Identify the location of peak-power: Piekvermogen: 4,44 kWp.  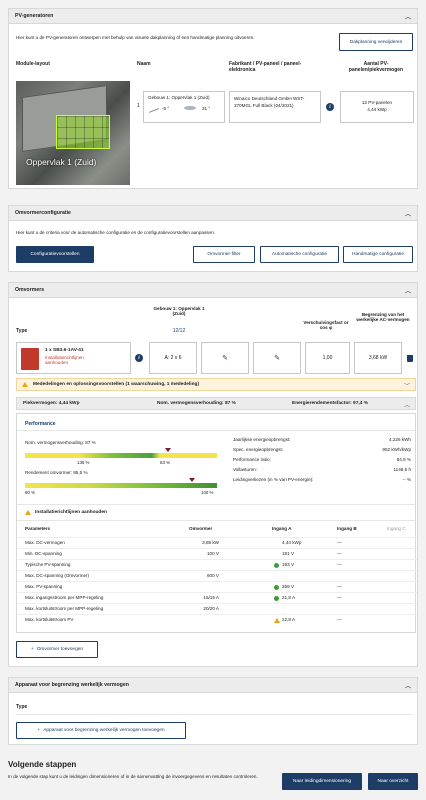
(51, 403).